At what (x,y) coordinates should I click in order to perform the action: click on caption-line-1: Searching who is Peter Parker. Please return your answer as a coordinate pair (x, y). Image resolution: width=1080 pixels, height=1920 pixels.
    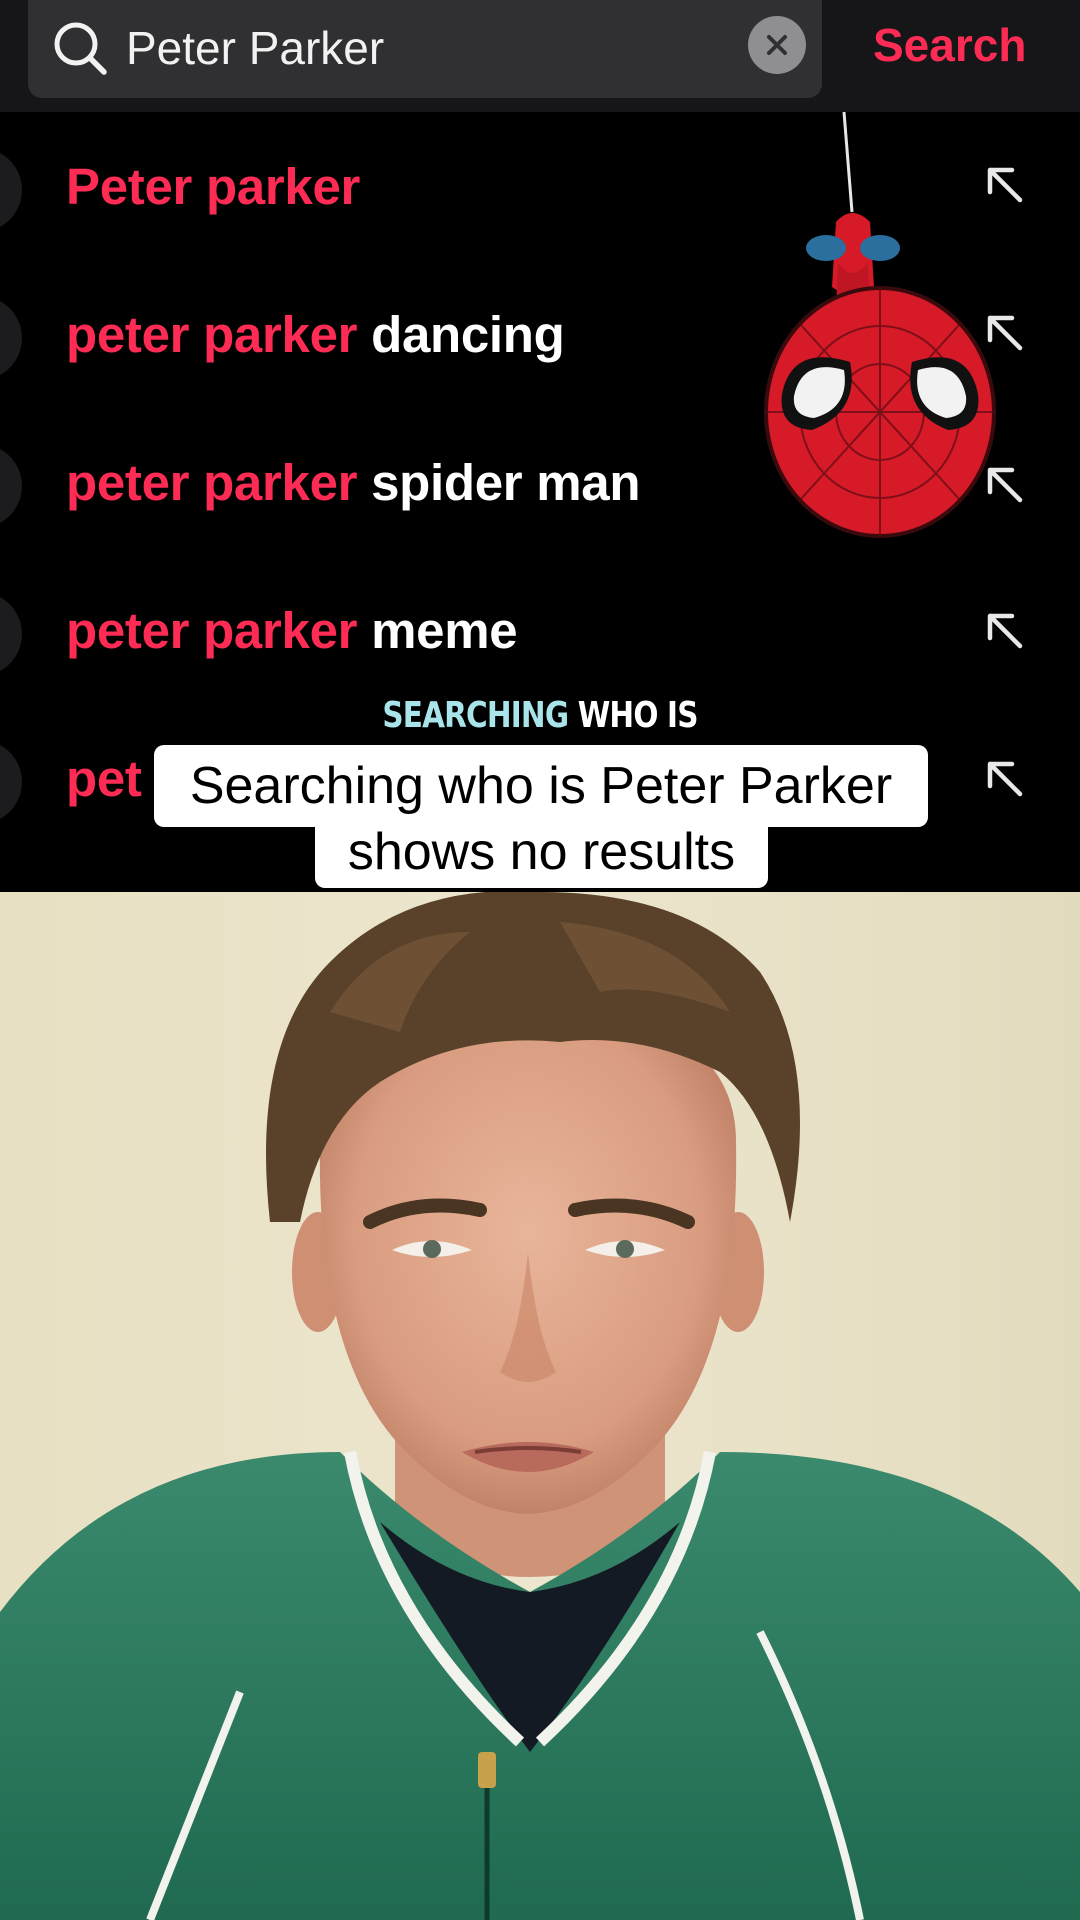
    Looking at the image, I should click on (541, 786).